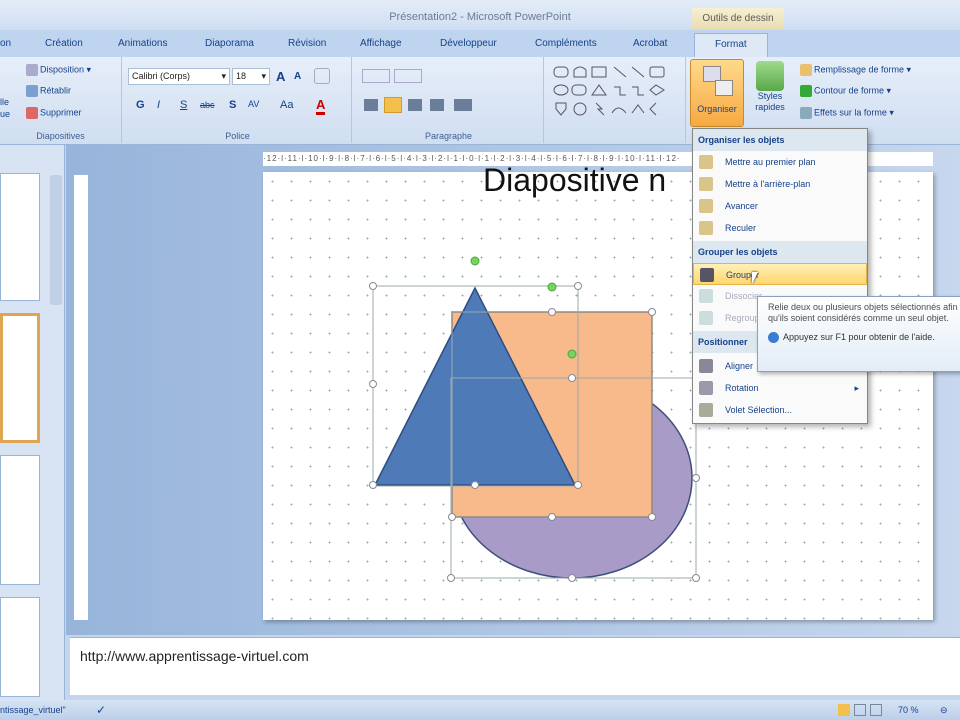 This screenshot has width=960, height=720. What do you see at coordinates (717, 93) in the screenshot?
I see `organiser-button: Organiser` at bounding box center [717, 93].